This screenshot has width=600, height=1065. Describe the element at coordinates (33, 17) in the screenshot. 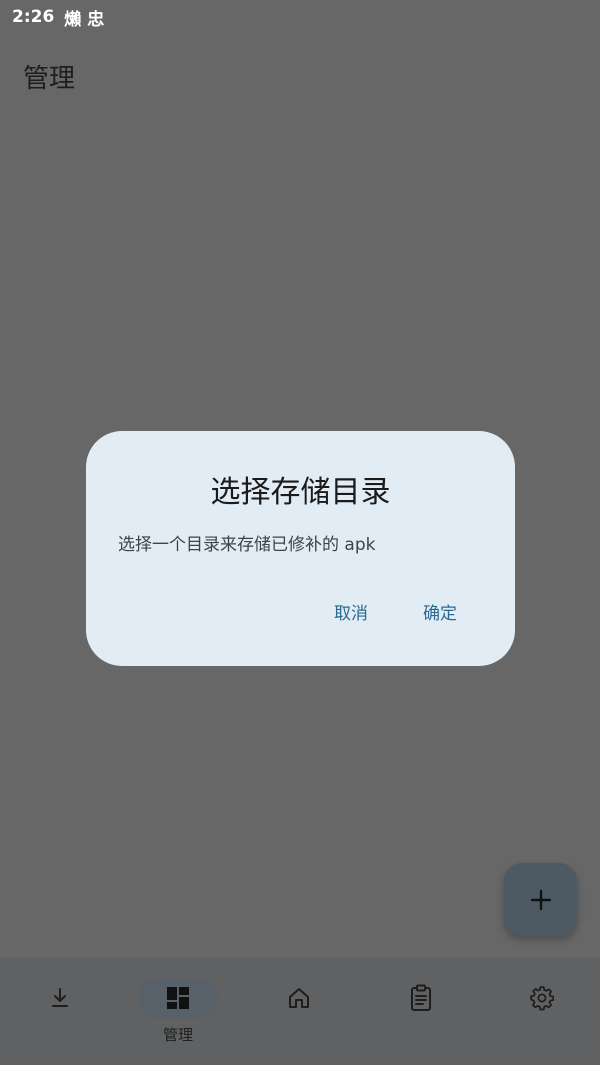

I see `status-time: 2:26` at that location.